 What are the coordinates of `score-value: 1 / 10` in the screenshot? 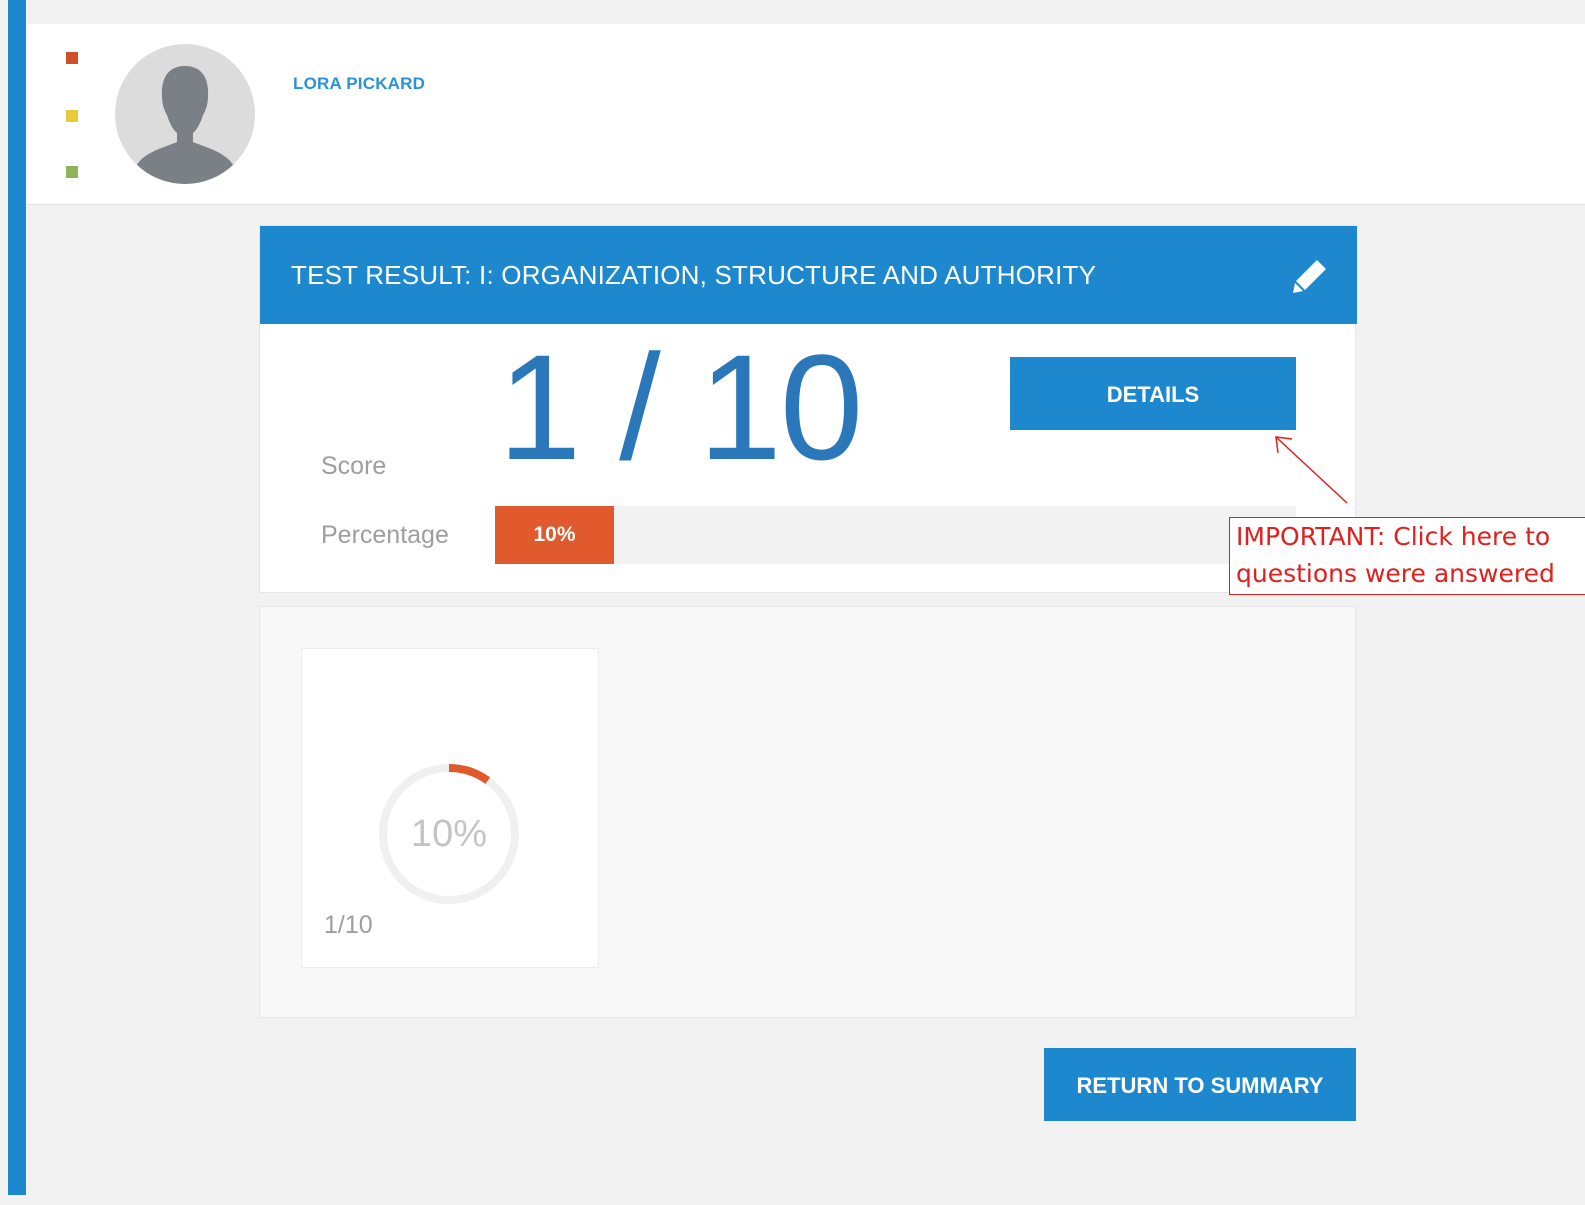 It's located at (680, 407).